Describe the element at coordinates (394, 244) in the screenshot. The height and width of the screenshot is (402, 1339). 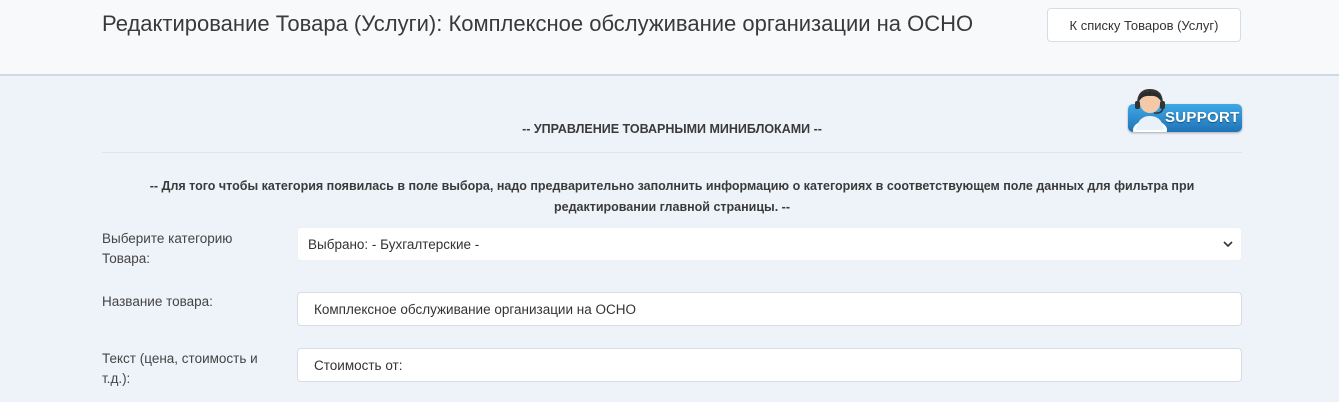
I see `category-select-value: Выбрано: - Бухгалтерские -` at that location.